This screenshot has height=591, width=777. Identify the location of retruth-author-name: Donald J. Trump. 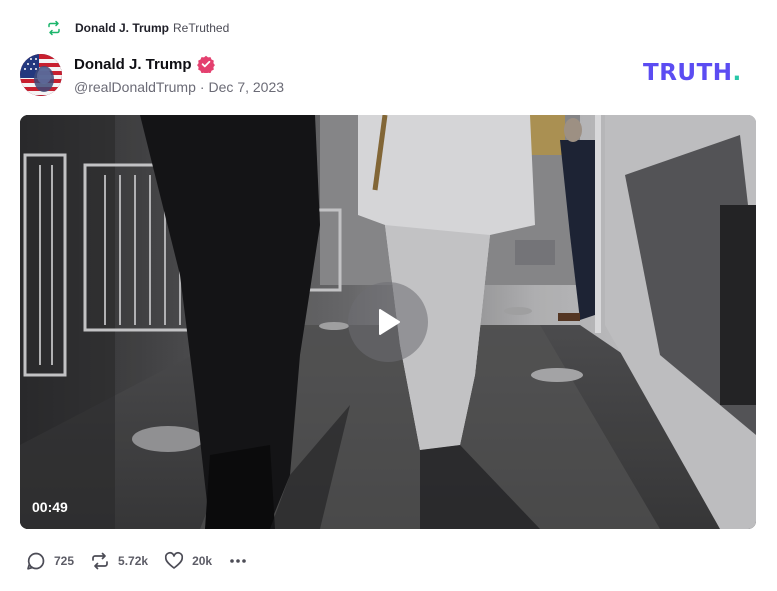
(122, 28).